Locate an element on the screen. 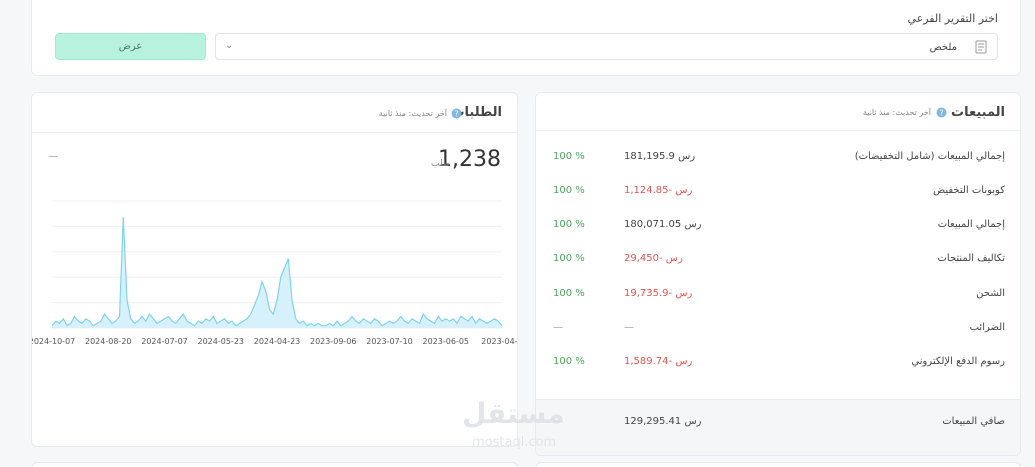 The image size is (1035, 467). sales-row: تكاليف المنتجات 29,450- رس 100 % is located at coordinates (778, 260).